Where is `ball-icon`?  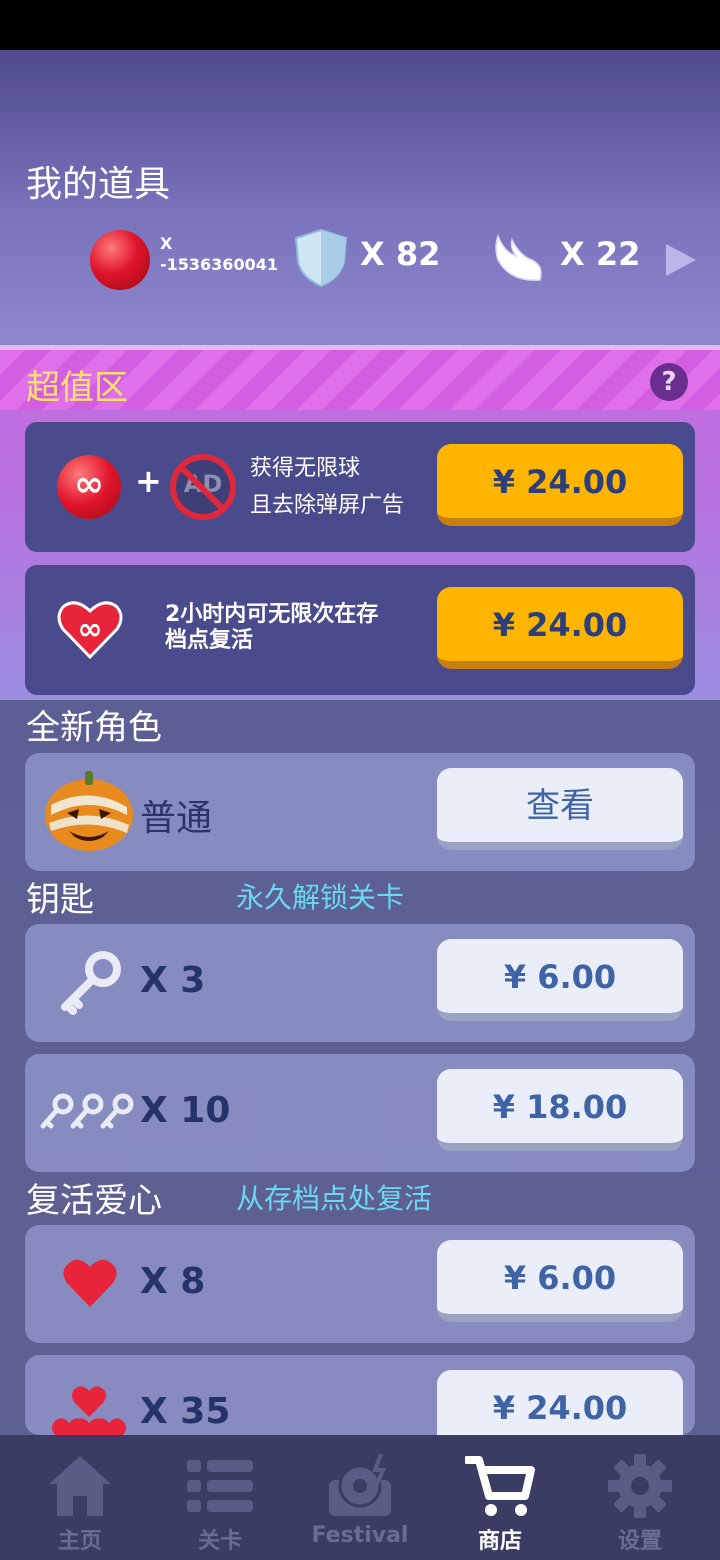
ball-icon is located at coordinates (120, 260).